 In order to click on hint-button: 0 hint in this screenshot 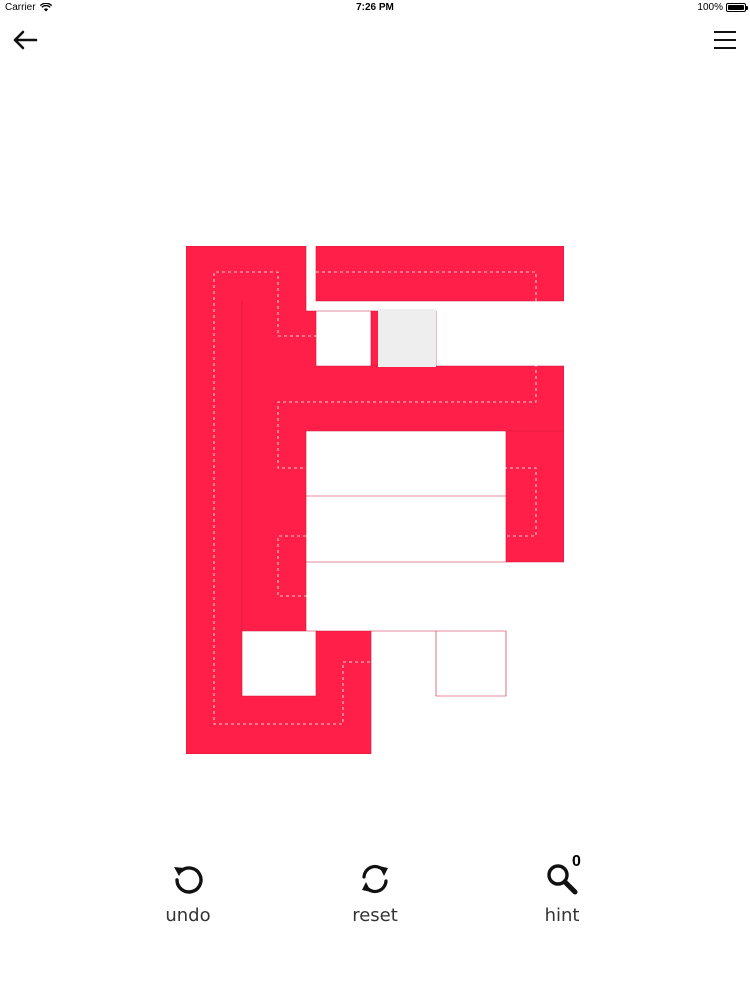, I will do `click(562, 894)`.